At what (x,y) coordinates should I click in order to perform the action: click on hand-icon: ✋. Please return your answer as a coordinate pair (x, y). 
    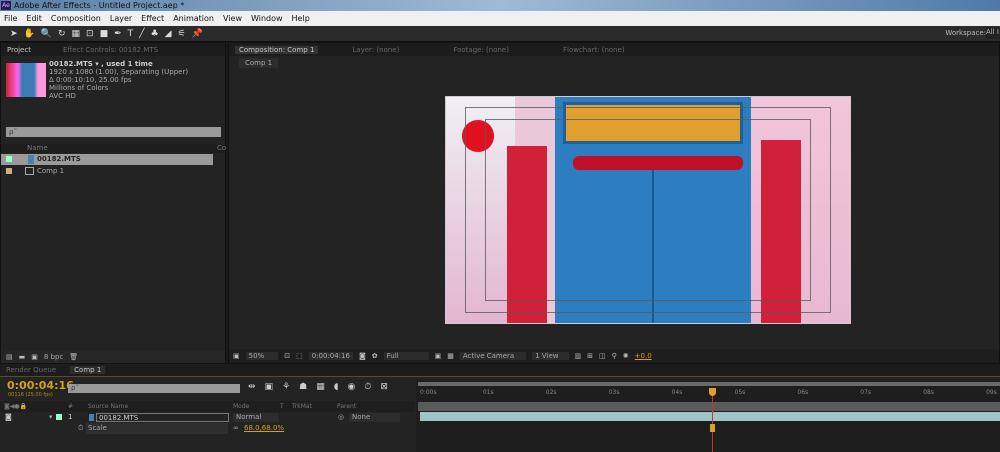
    Looking at the image, I should click on (29, 34).